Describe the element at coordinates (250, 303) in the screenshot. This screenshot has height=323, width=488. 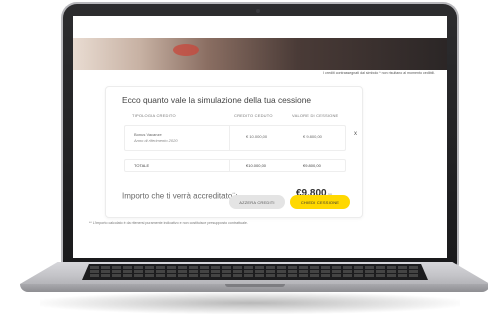
I see `laptop-shadow` at that location.